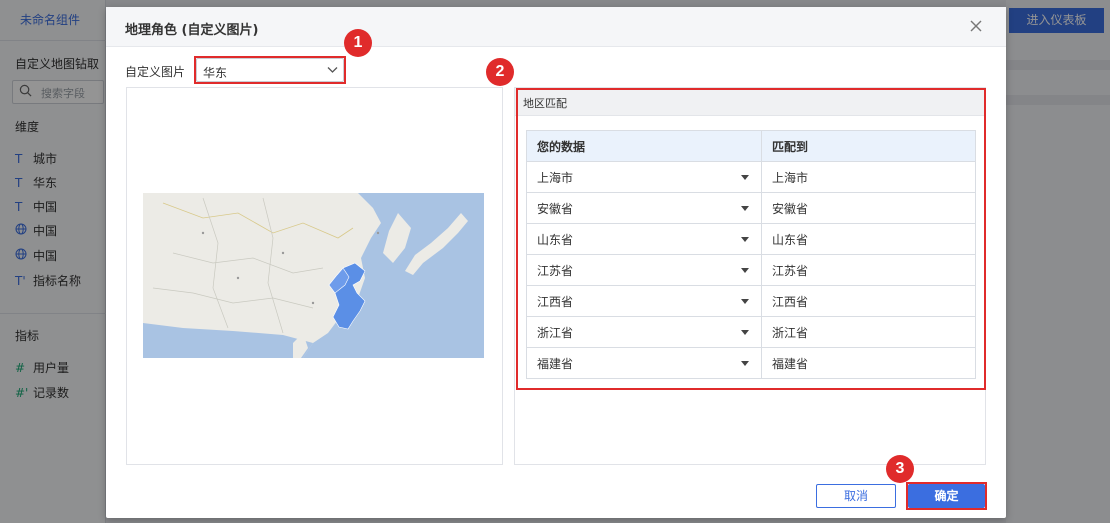  What do you see at coordinates (500, 72) in the screenshot?
I see `callout-badge-2: 2` at bounding box center [500, 72].